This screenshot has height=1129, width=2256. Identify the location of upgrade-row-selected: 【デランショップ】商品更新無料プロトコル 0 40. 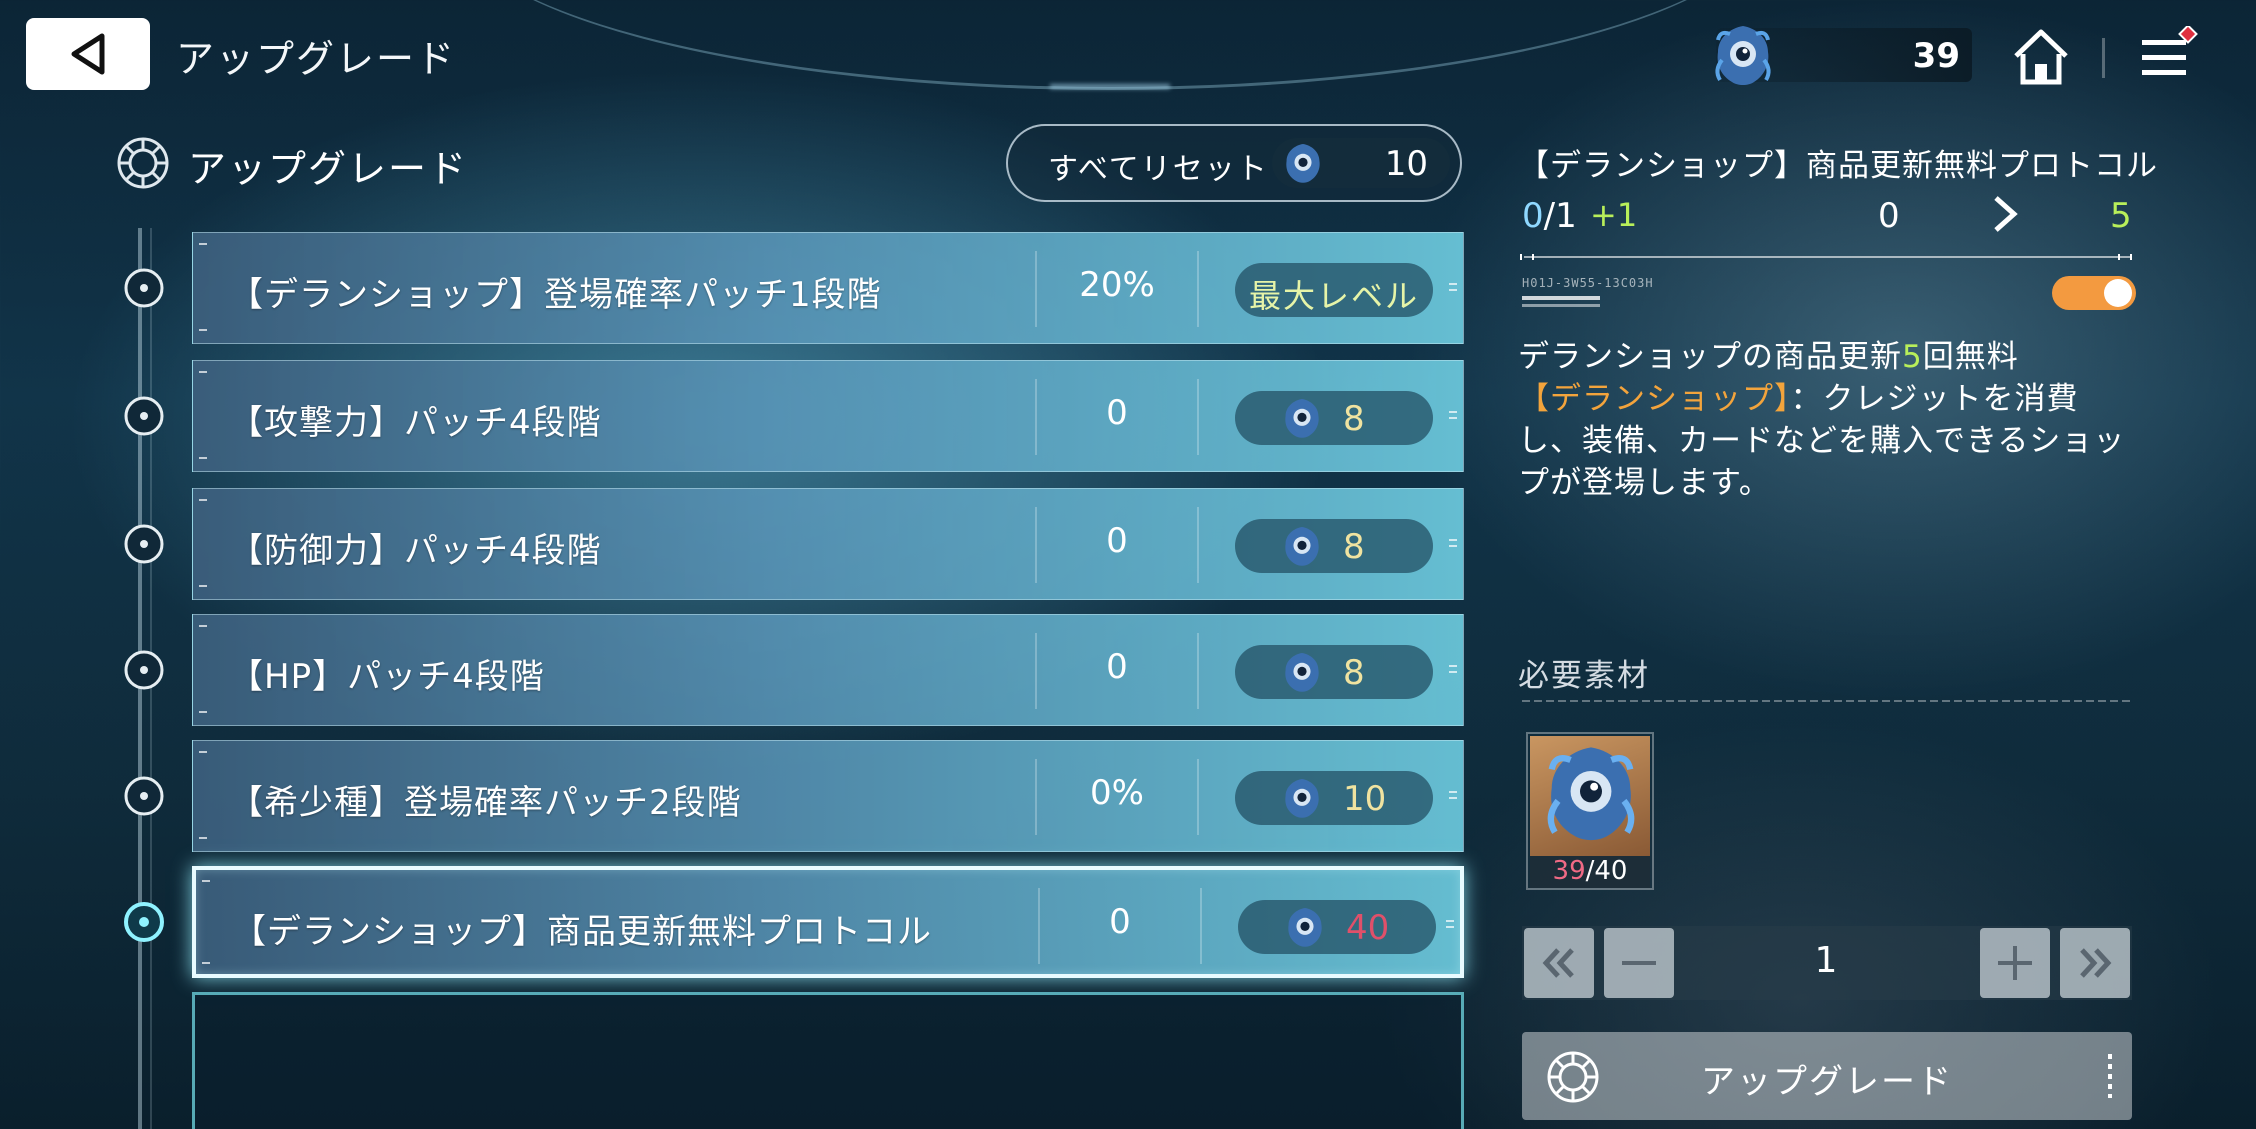
(828, 922).